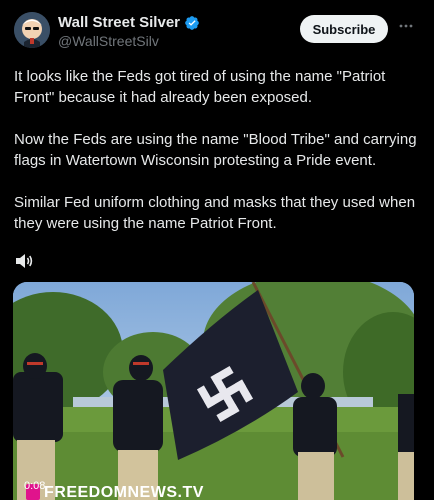 The height and width of the screenshot is (500, 434). What do you see at coordinates (192, 22) in the screenshot?
I see `verified-badge-icon` at bounding box center [192, 22].